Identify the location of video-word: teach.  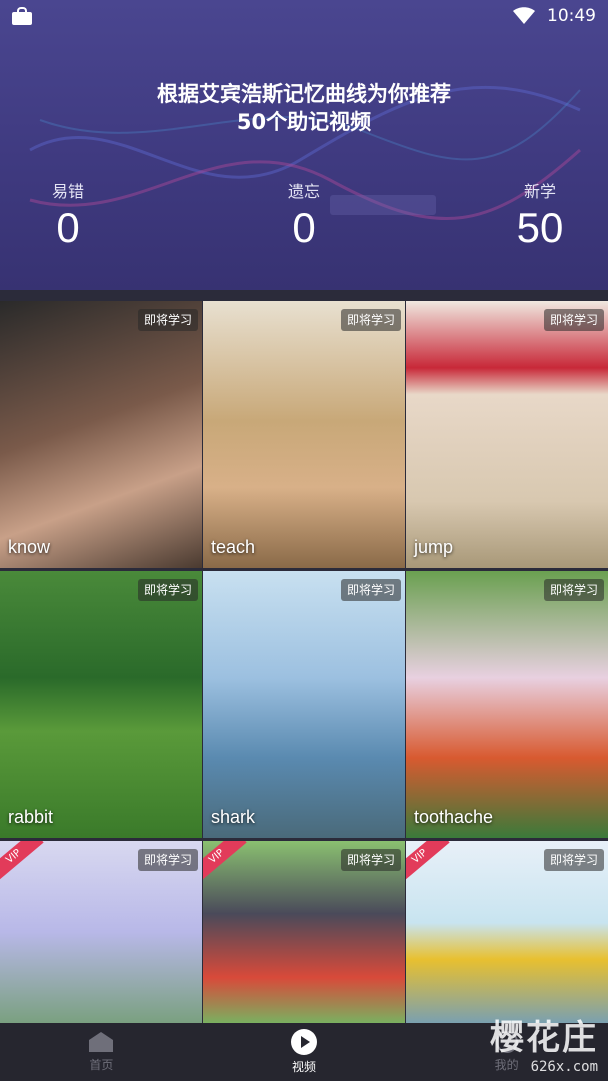
(233, 547).